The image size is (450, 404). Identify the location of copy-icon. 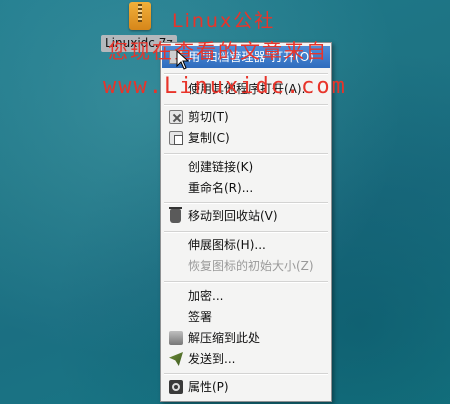
(176, 138).